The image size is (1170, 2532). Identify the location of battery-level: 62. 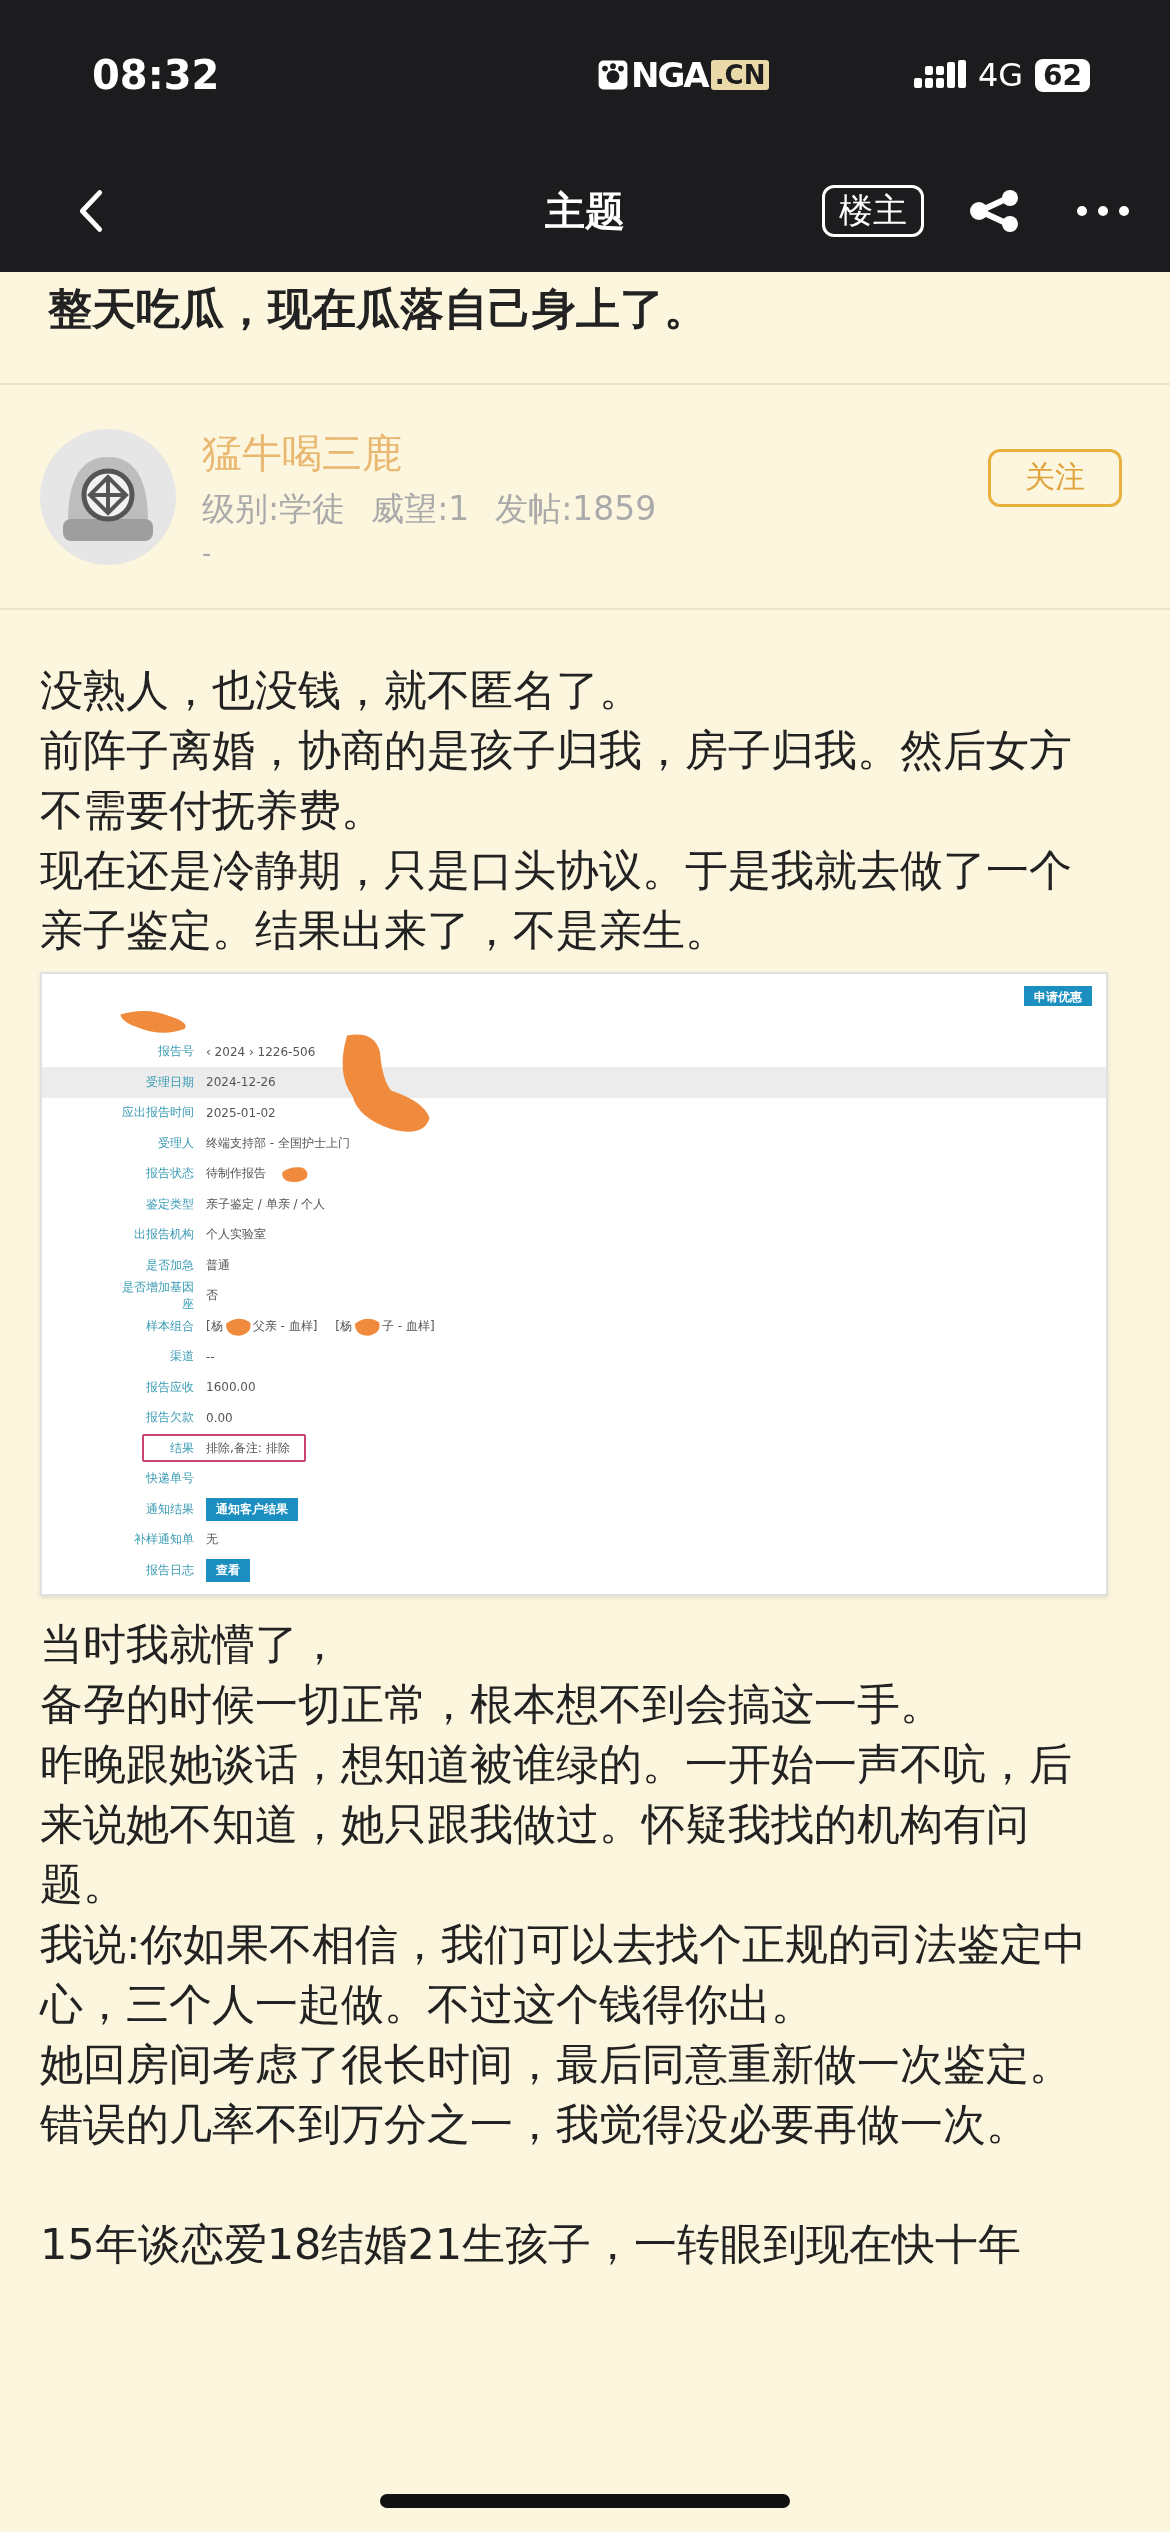
(1062, 75).